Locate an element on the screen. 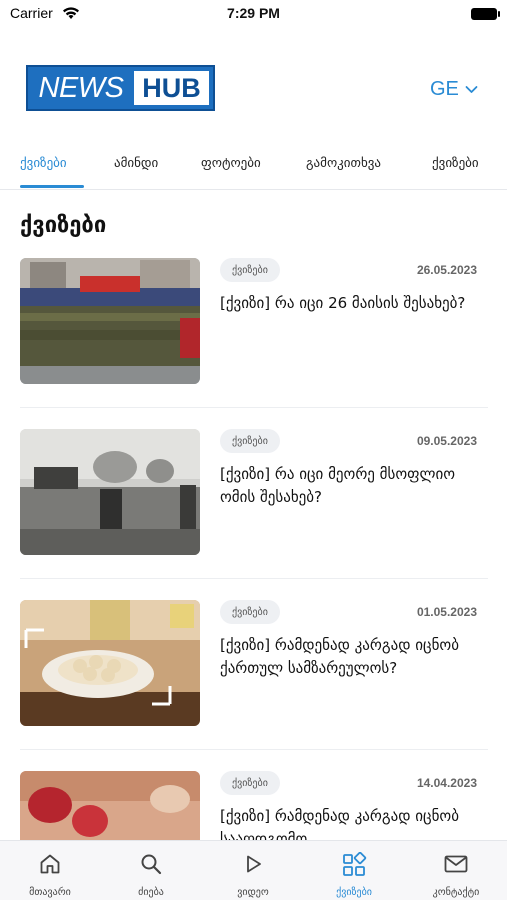 This screenshot has width=507, height=900. nav-quizzes: ქვიზები is located at coordinates (354, 870).